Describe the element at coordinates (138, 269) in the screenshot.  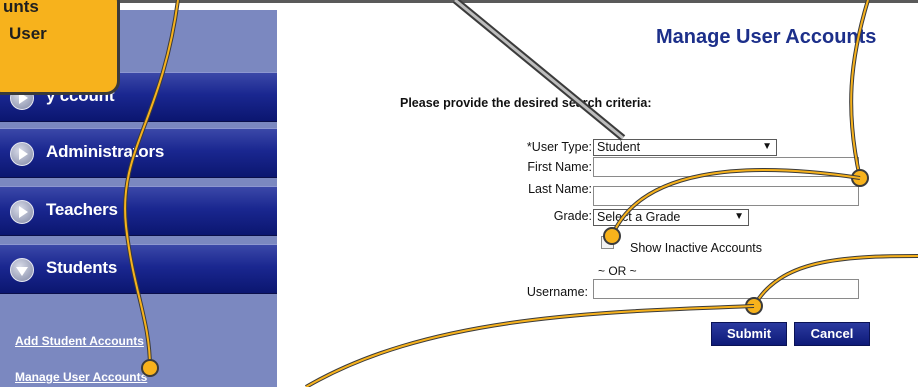
I see `sidebar-item-students: Students` at that location.